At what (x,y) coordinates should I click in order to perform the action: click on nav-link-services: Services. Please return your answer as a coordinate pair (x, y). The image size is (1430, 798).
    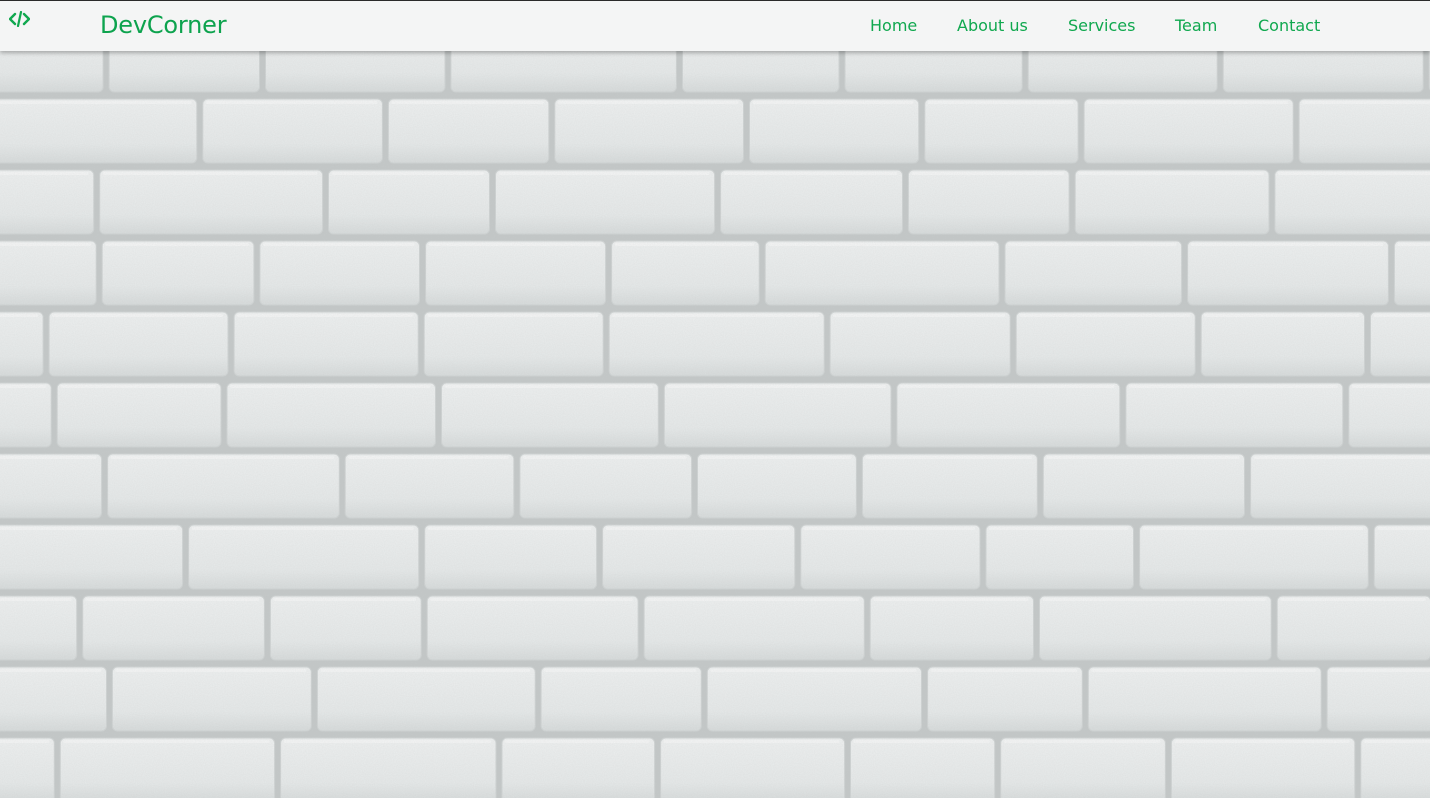
    Looking at the image, I should click on (1101, 26).